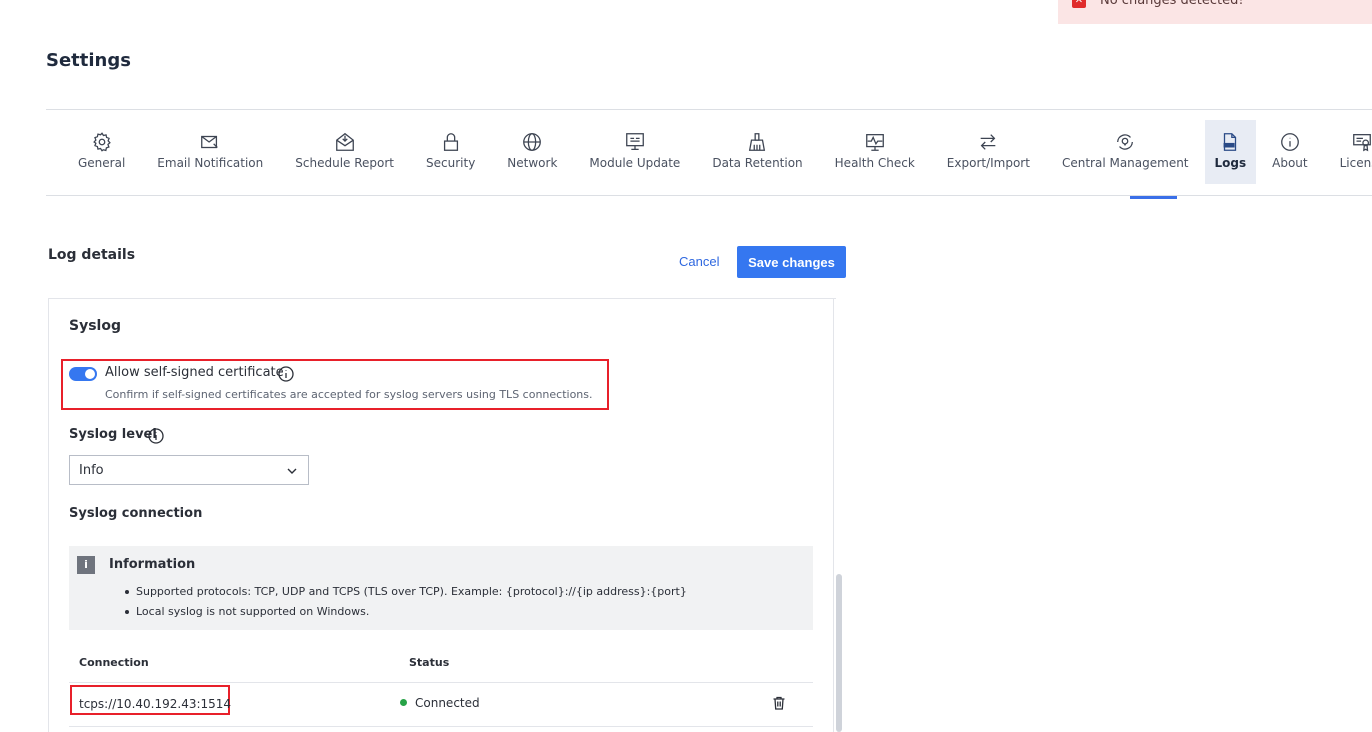  What do you see at coordinates (634, 141) in the screenshot?
I see `monitor-icon` at bounding box center [634, 141].